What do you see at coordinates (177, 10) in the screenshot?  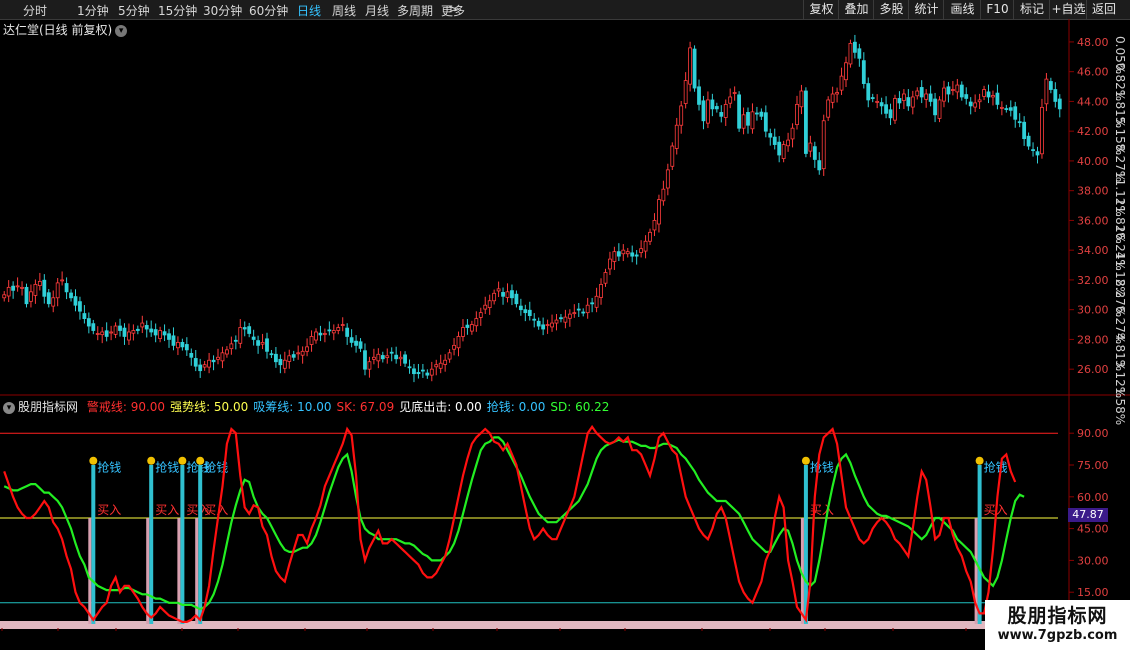 I see `period-tab-3: 15分钟` at bounding box center [177, 10].